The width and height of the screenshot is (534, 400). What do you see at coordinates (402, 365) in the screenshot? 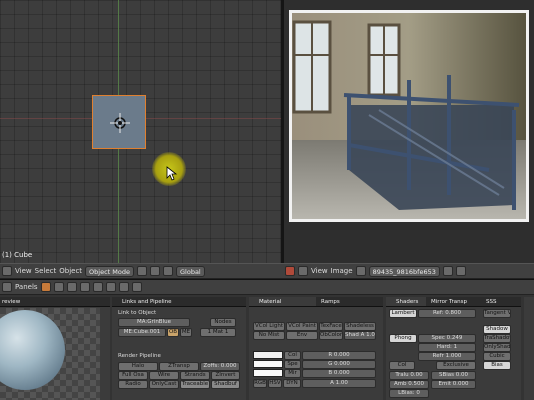
I see `gr-col-button: Col` at bounding box center [402, 365].